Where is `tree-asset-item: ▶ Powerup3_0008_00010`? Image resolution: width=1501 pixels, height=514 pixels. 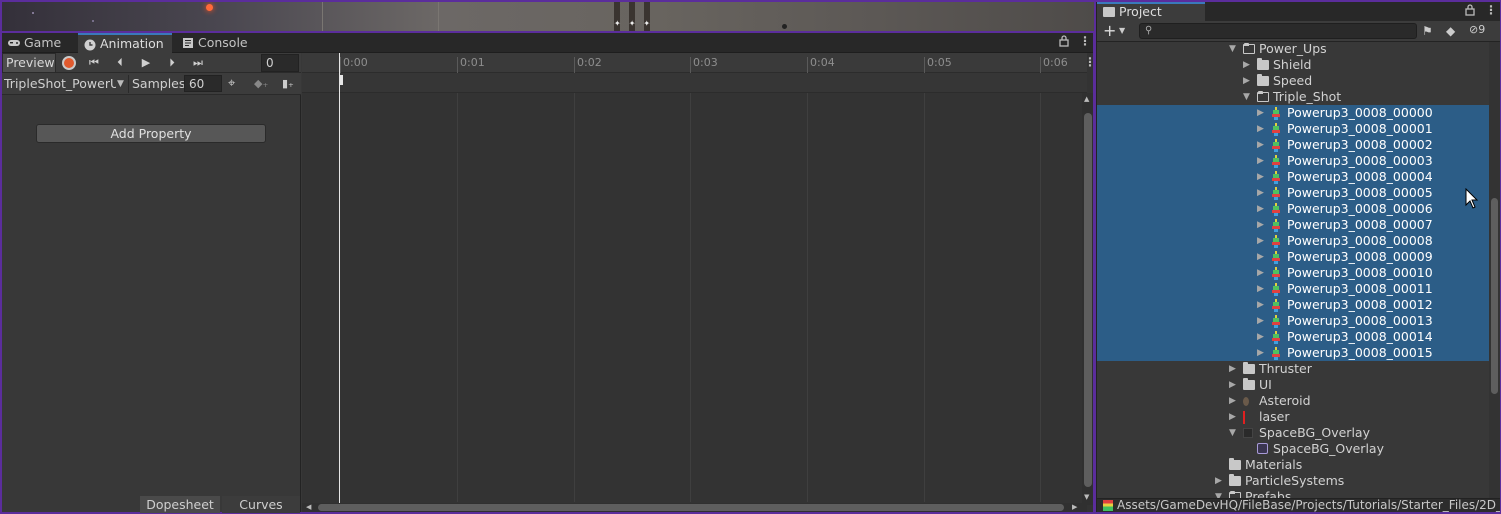 tree-asset-item: ▶ Powerup3_0008_00010 is located at coordinates (1293, 273).